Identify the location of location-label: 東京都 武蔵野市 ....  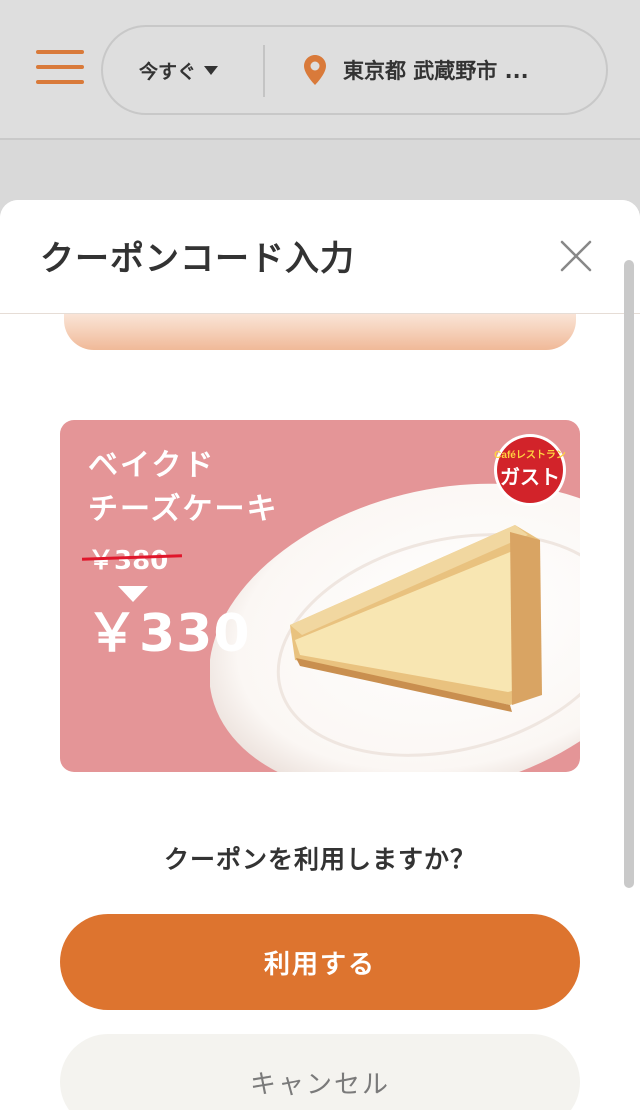
(436, 71).